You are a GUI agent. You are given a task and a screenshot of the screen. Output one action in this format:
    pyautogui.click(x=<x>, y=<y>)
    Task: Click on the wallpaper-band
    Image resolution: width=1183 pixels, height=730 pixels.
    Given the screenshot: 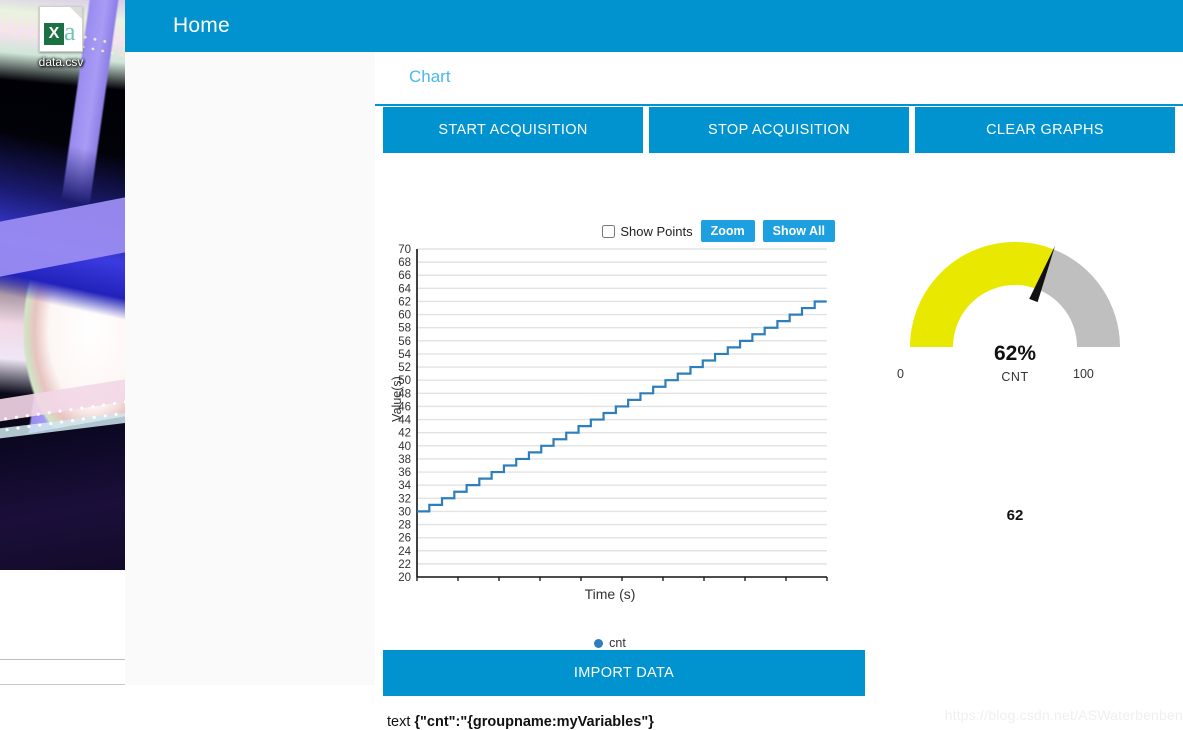 What is the action you would take?
    pyautogui.click(x=62, y=234)
    